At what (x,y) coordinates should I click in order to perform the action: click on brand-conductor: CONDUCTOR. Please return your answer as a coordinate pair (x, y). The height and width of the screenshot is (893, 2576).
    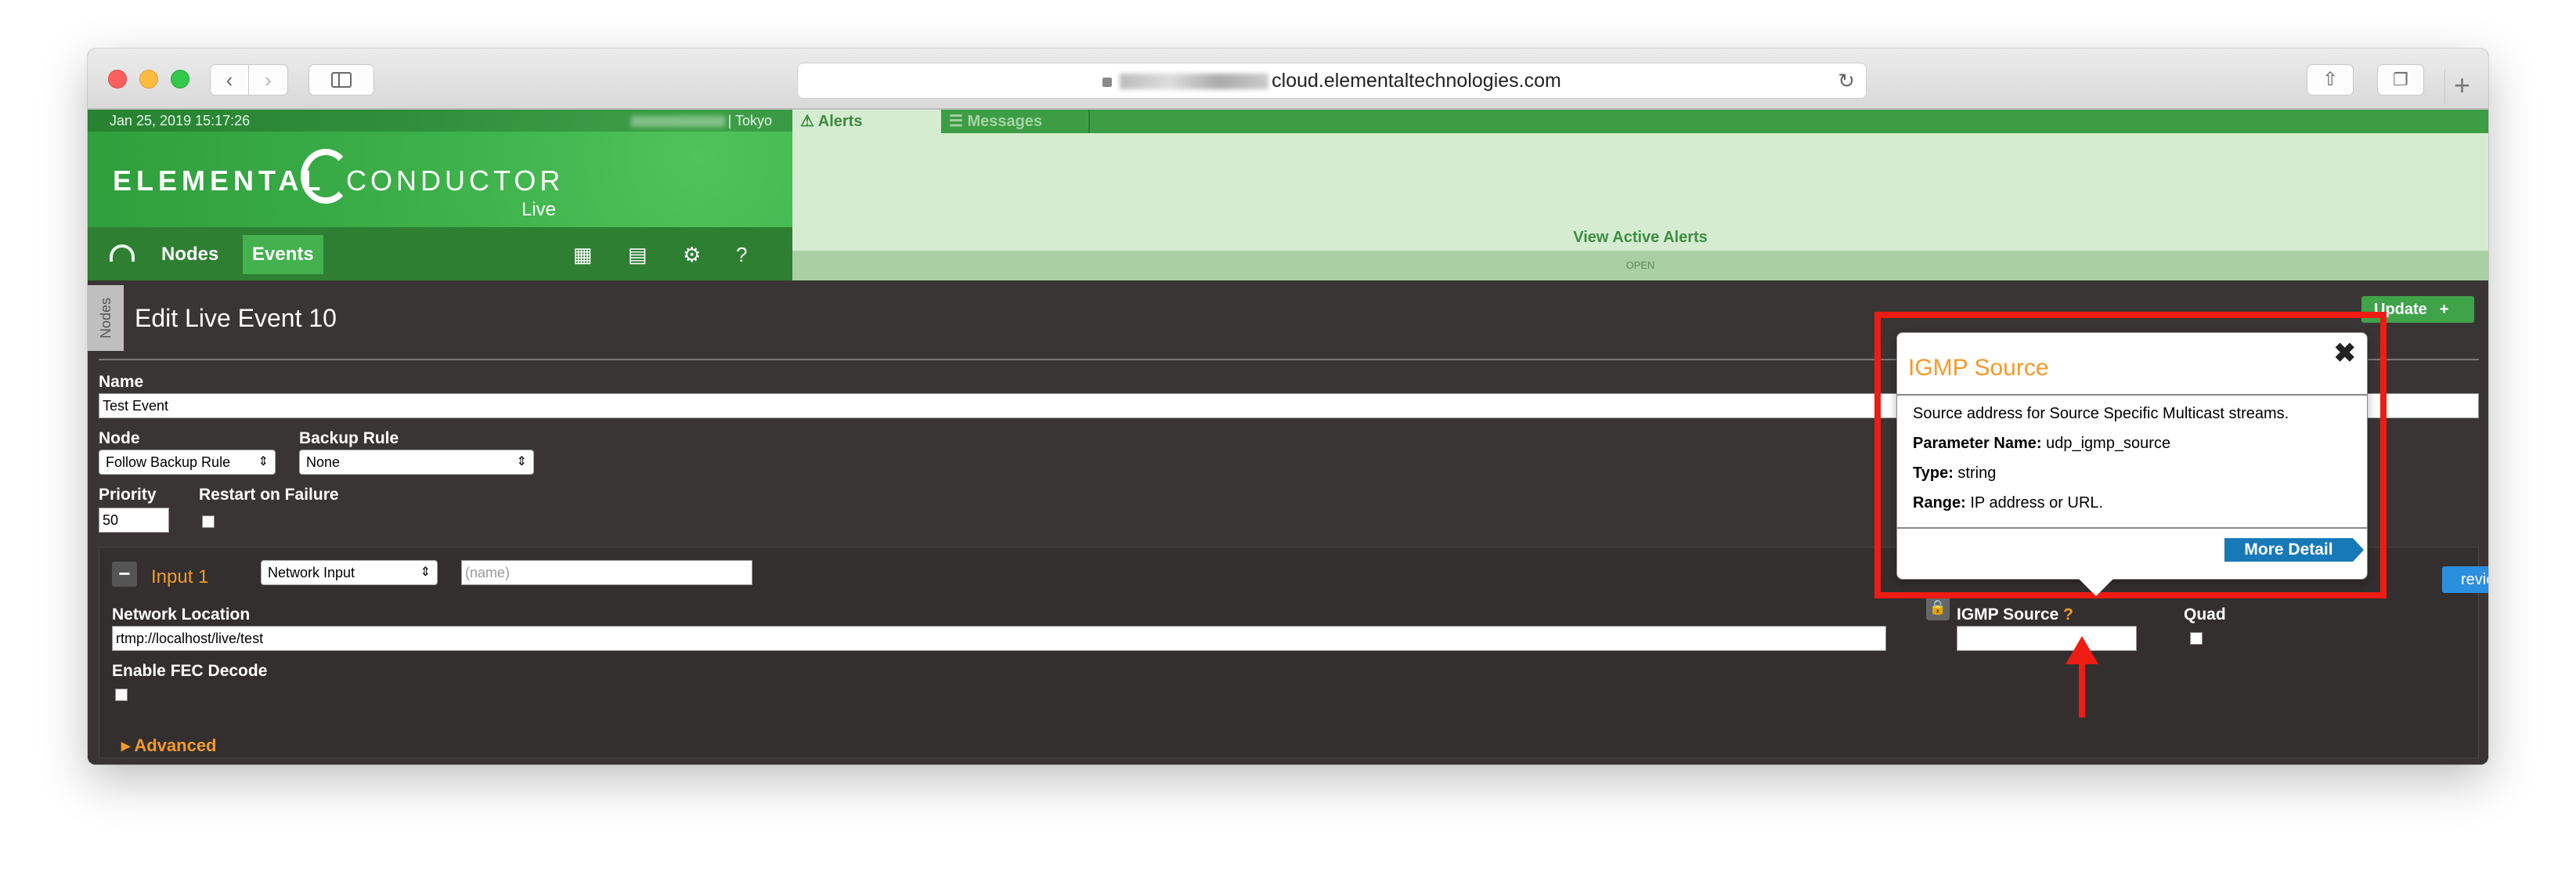
    Looking at the image, I should click on (456, 181).